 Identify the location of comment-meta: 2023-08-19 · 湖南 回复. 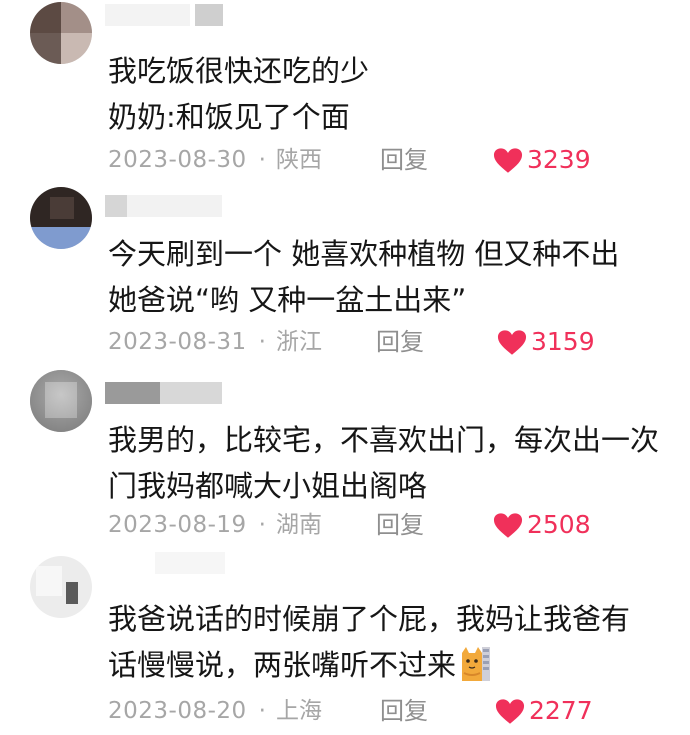
(266, 525).